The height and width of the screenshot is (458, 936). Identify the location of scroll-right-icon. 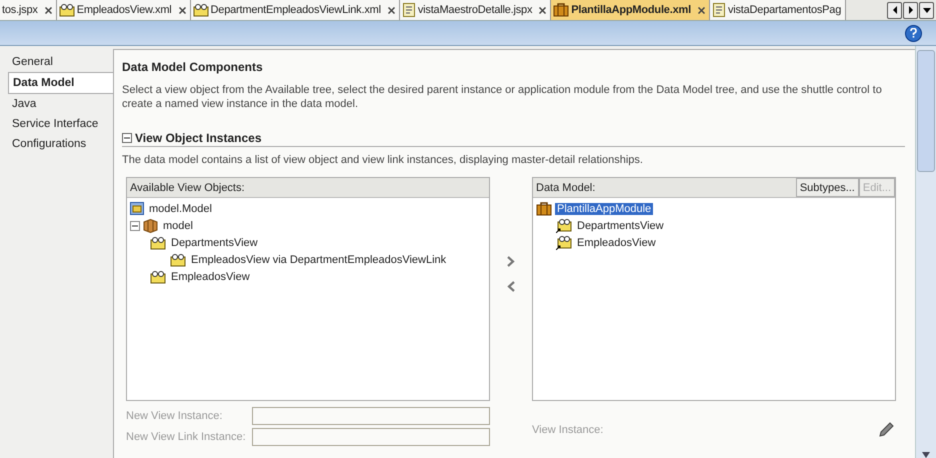
(910, 10).